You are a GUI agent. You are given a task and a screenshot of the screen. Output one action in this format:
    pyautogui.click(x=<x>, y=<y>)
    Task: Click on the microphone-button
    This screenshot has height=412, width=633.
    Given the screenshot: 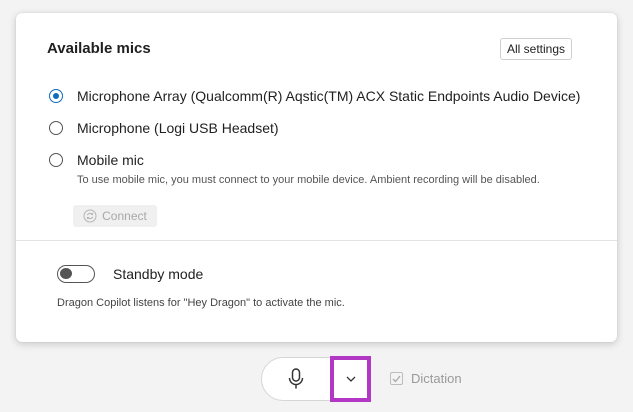 What is the action you would take?
    pyautogui.click(x=296, y=379)
    